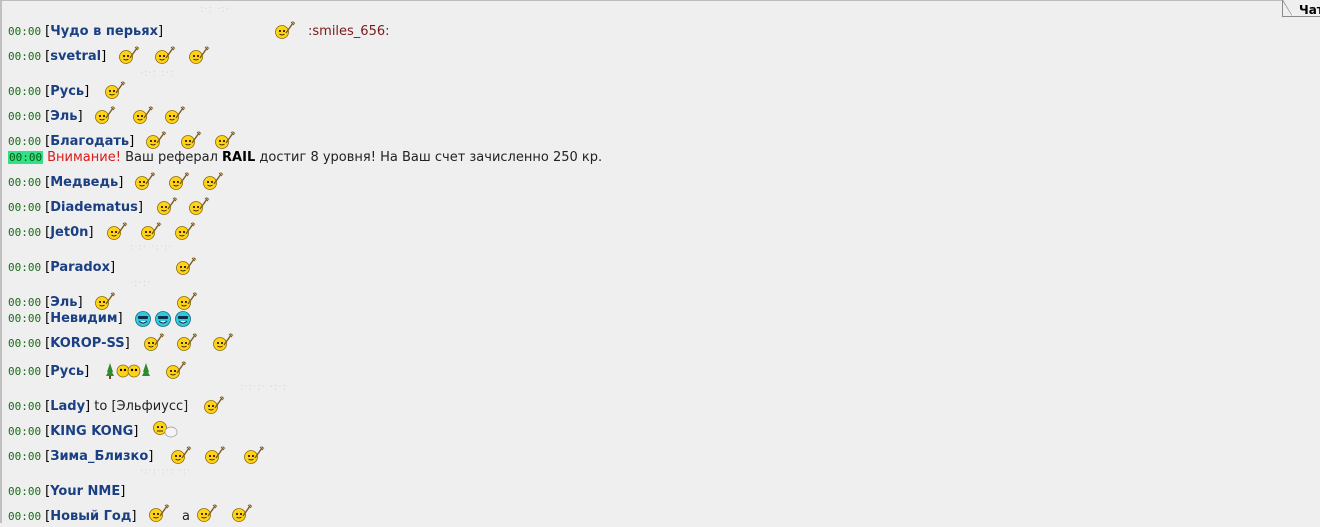 Image resolution: width=1320 pixels, height=527 pixels. What do you see at coordinates (84, 182) in the screenshot?
I see `nick-link: Медведь` at bounding box center [84, 182].